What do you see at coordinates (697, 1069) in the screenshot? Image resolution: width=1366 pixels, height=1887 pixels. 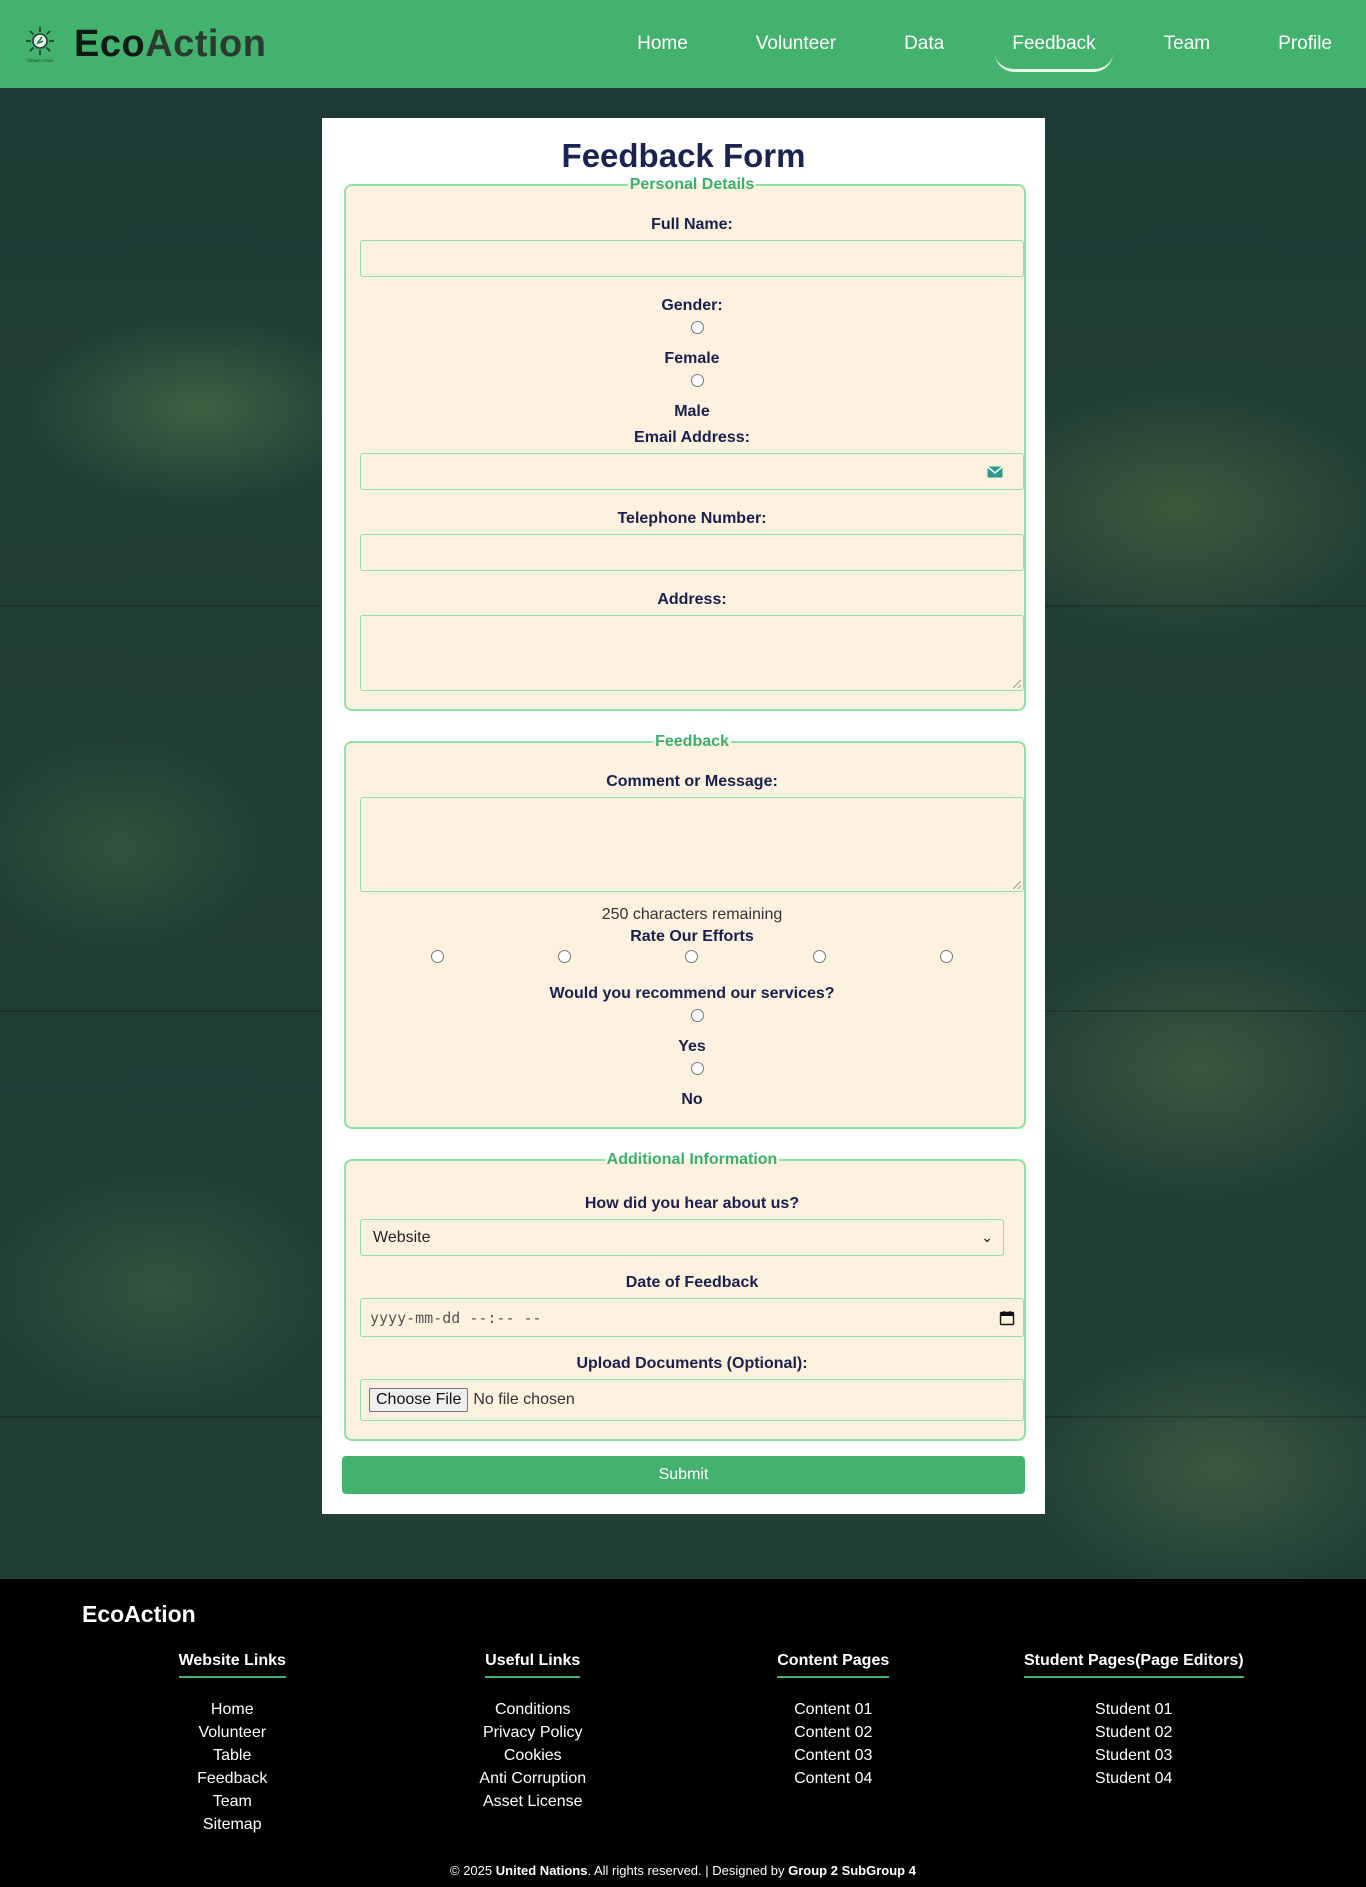 I see `recommend-no-radio` at bounding box center [697, 1069].